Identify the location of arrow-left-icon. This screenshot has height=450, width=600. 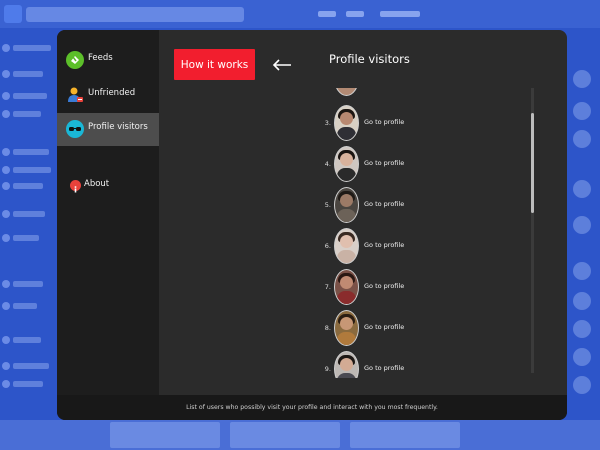
(282, 65).